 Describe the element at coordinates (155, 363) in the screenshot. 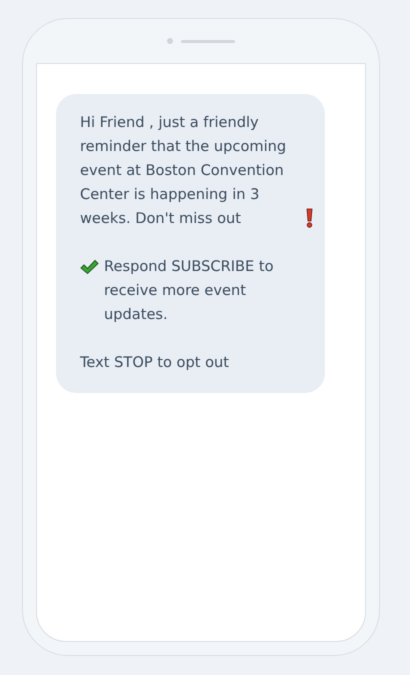

I see `message-text: Text STOP to opt out` at that location.